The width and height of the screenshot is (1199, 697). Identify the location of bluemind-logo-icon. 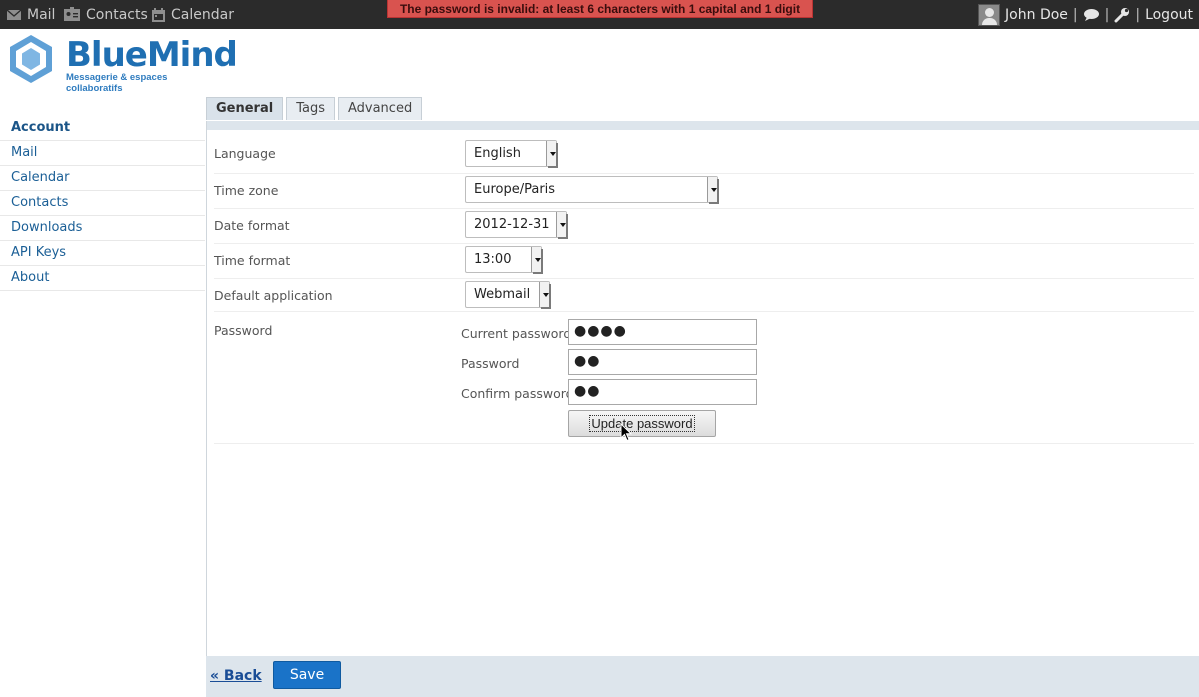
(31, 59).